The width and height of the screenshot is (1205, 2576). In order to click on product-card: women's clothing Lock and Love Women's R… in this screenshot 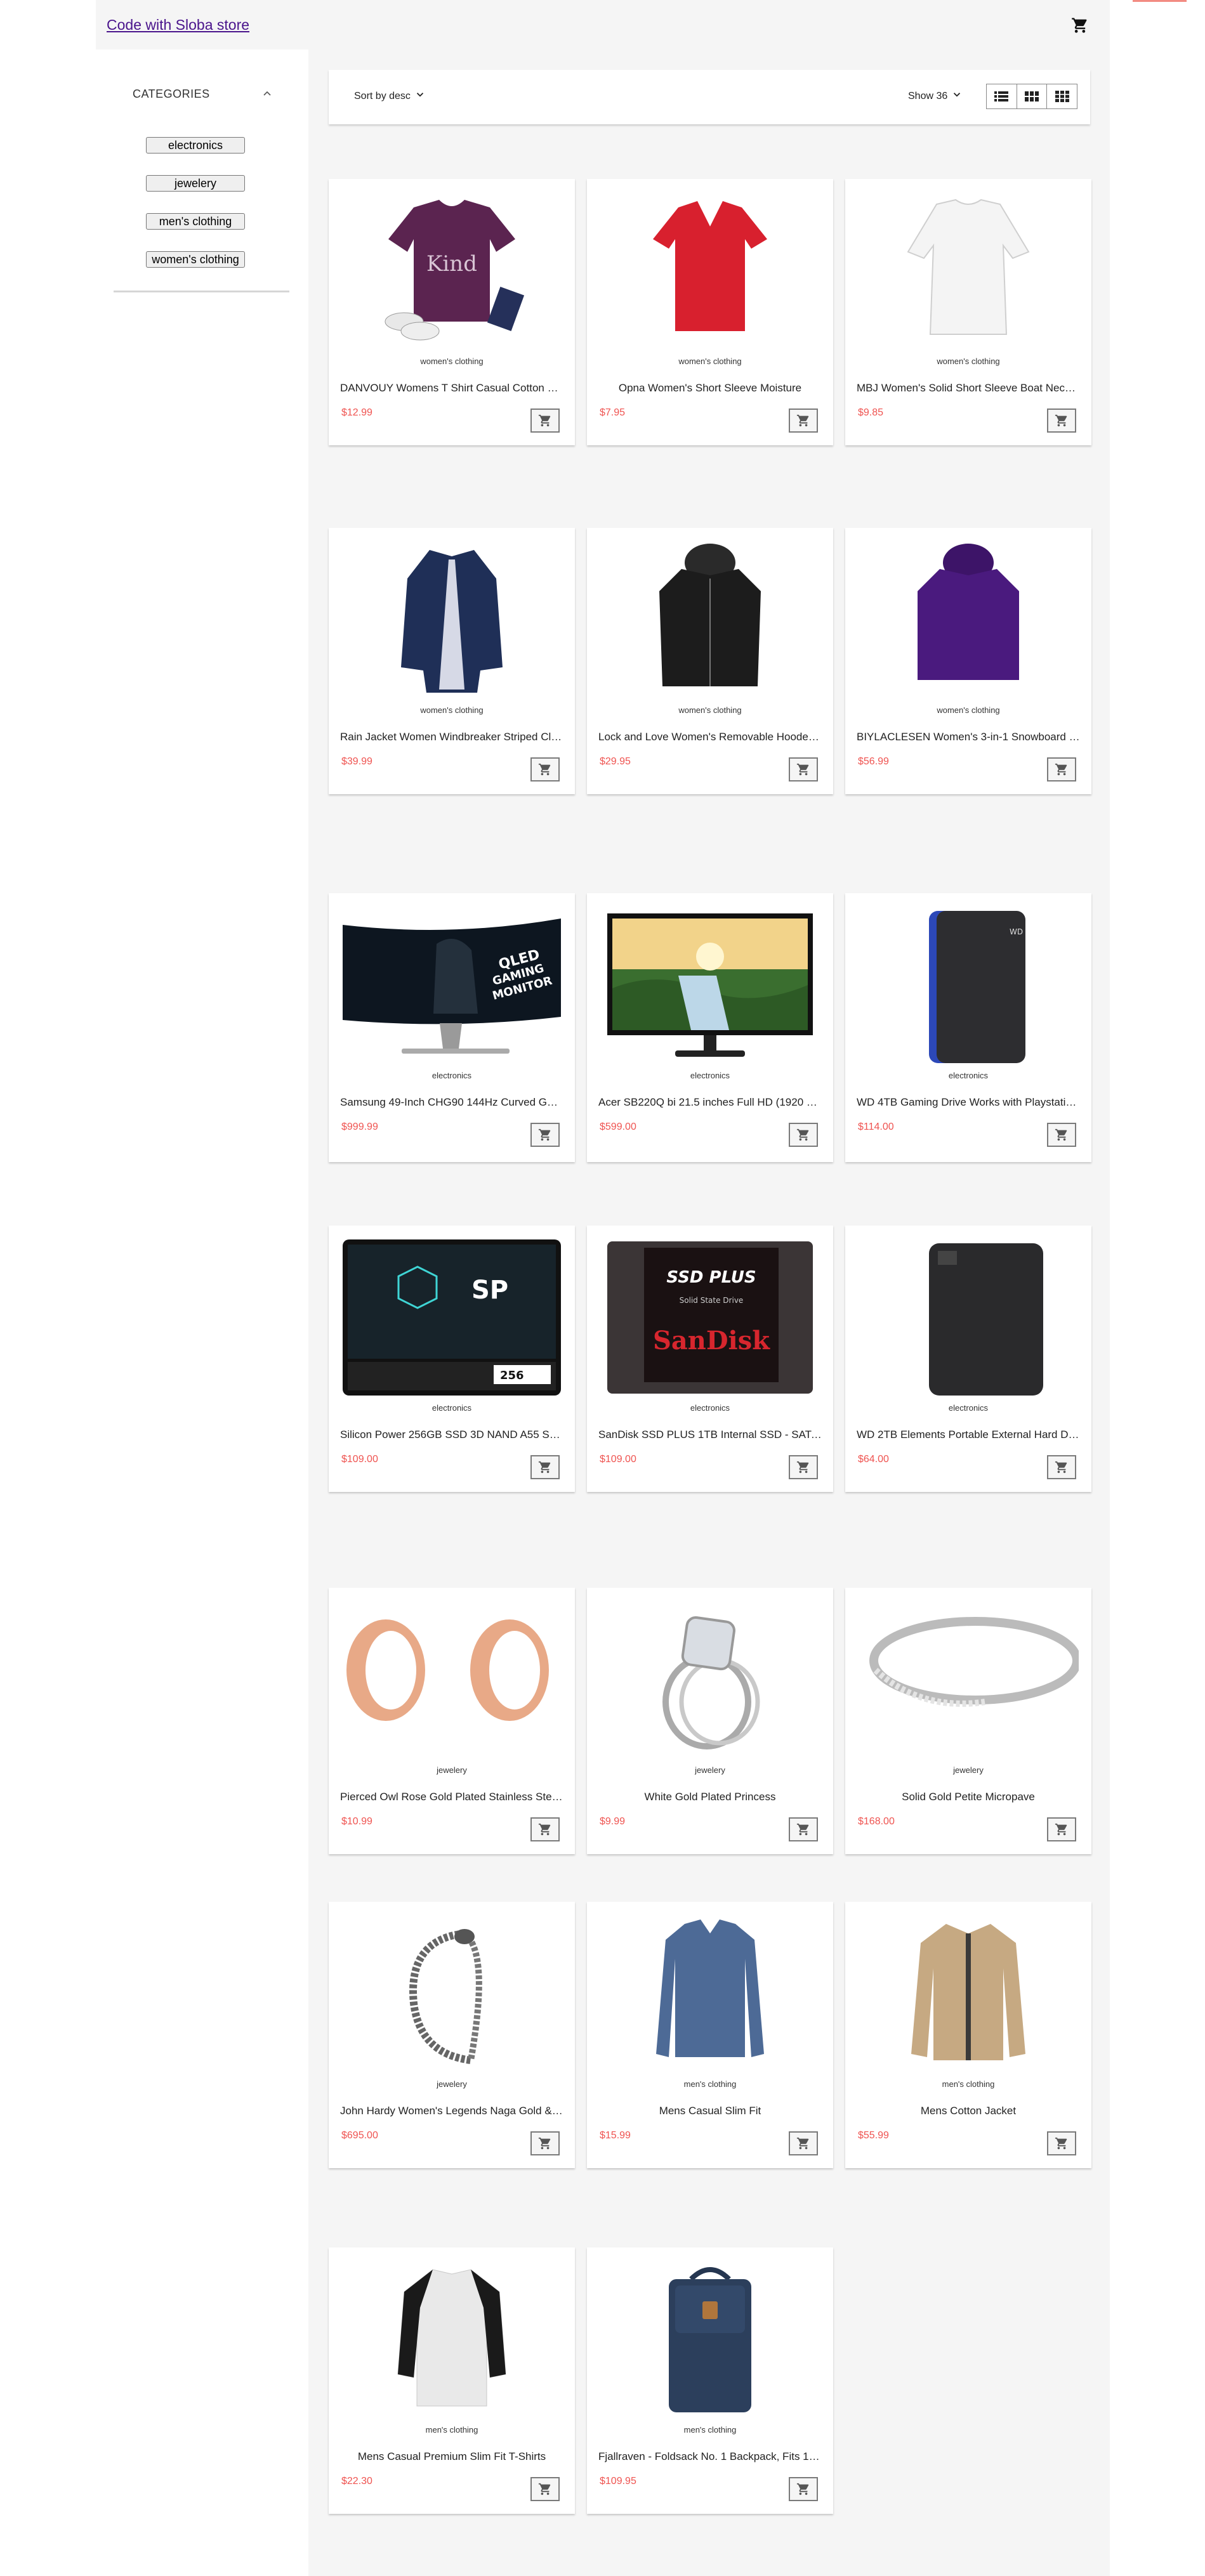, I will do `click(710, 661)`.